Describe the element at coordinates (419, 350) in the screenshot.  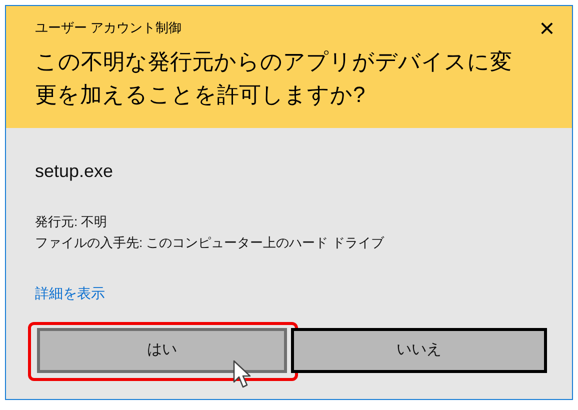
I see `dialog-button: いいえ` at that location.